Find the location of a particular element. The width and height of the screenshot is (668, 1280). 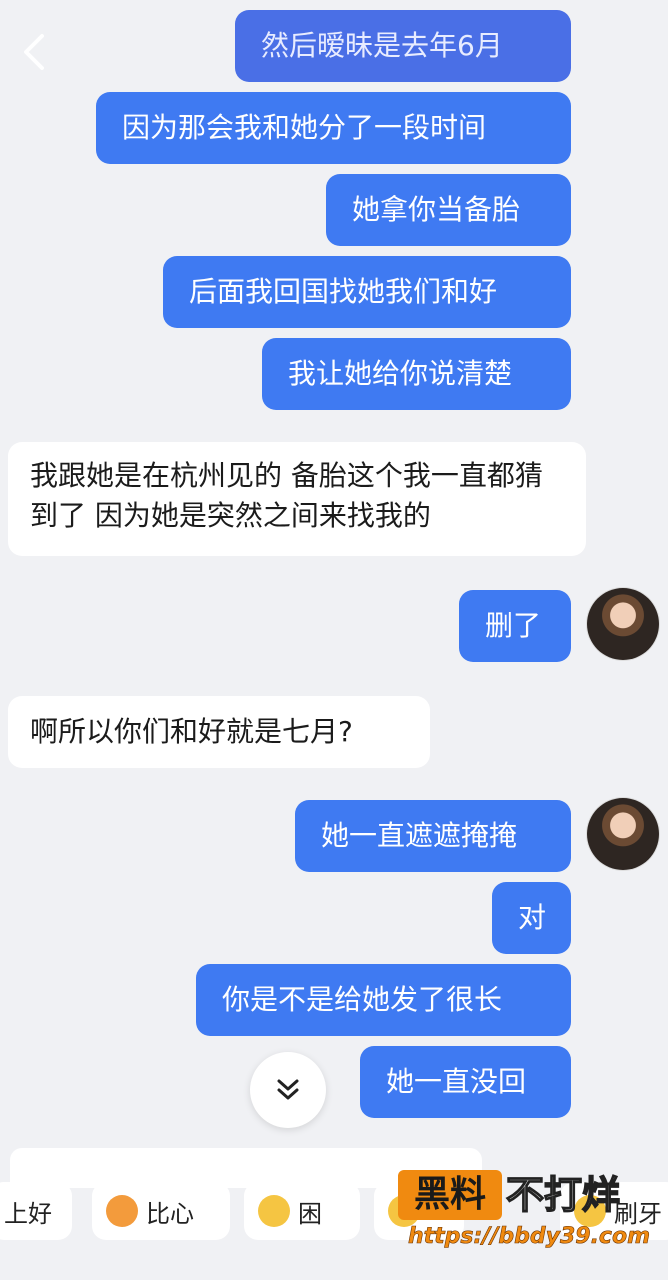

message-incoming: 啊所以你们和好就是七月? is located at coordinates (219, 732).